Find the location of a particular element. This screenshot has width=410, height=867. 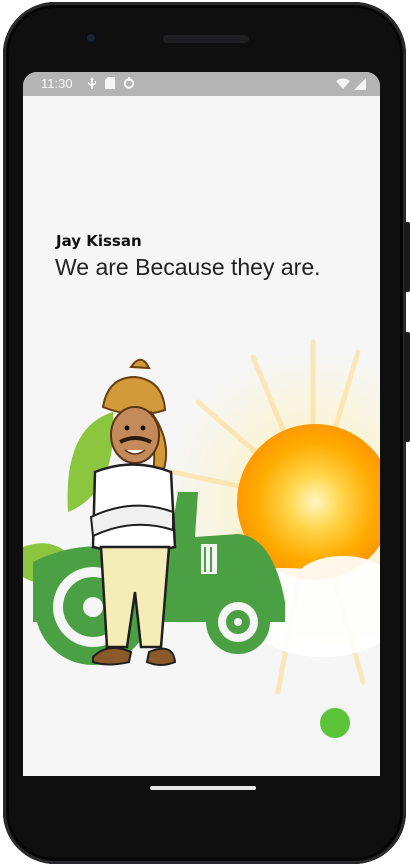

sd-card-icon is located at coordinates (110, 83).